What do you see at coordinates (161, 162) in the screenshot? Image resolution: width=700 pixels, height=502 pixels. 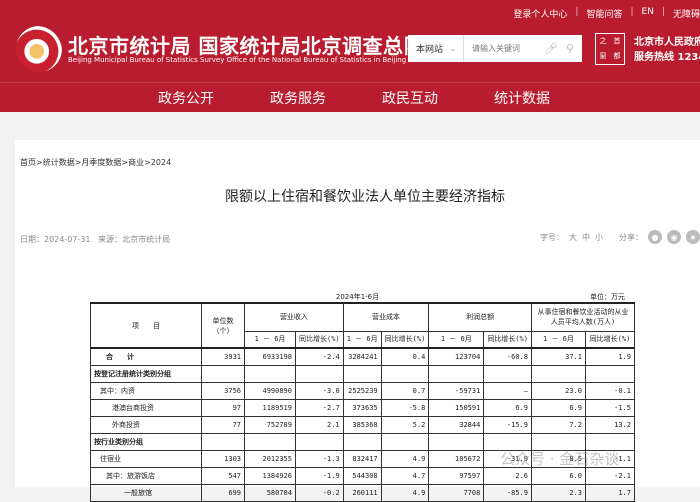 I see `breadcrumb-item: 2024` at bounding box center [161, 162].